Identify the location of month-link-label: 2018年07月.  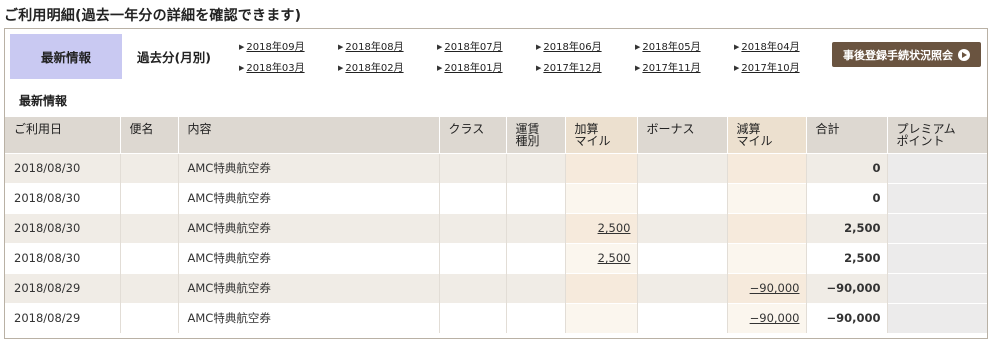
(473, 47).